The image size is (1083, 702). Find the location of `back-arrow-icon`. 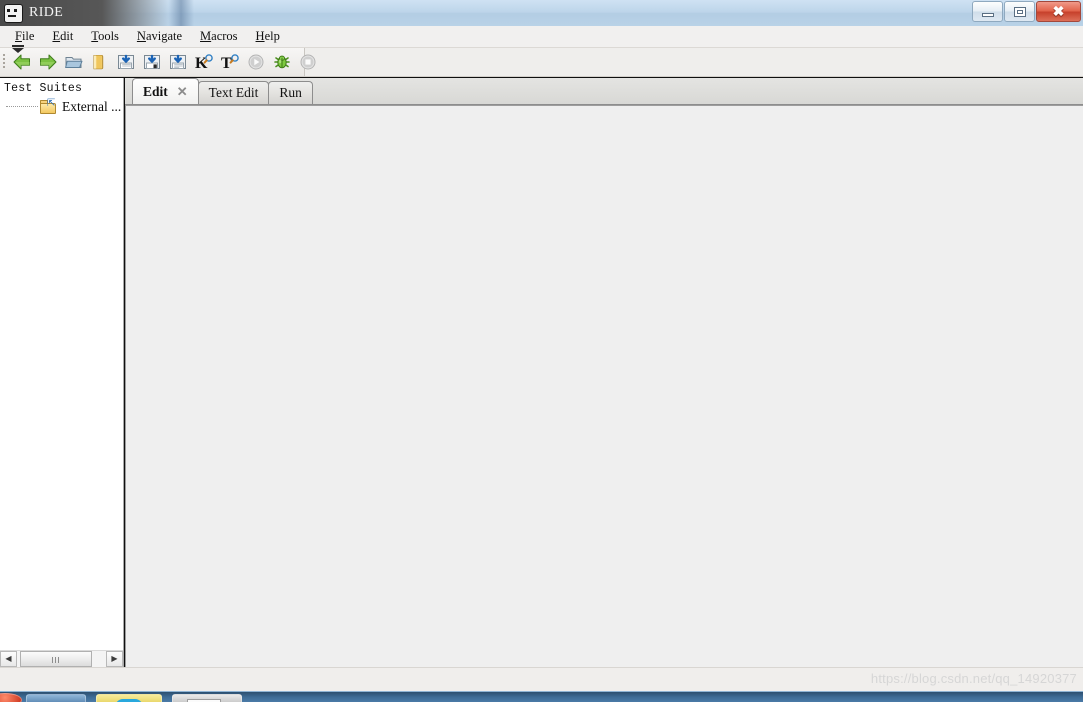

back-arrow-icon is located at coordinates (21, 62).